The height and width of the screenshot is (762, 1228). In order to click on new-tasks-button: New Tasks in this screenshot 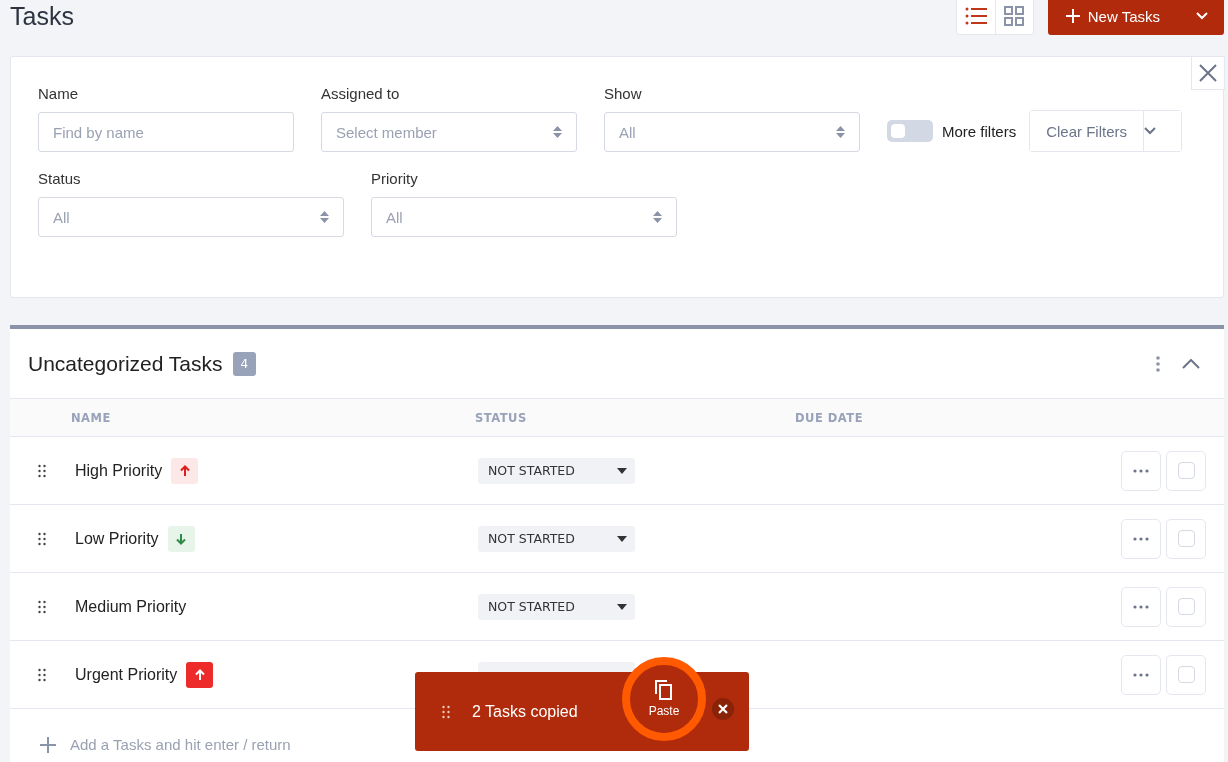, I will do `click(1135, 17)`.